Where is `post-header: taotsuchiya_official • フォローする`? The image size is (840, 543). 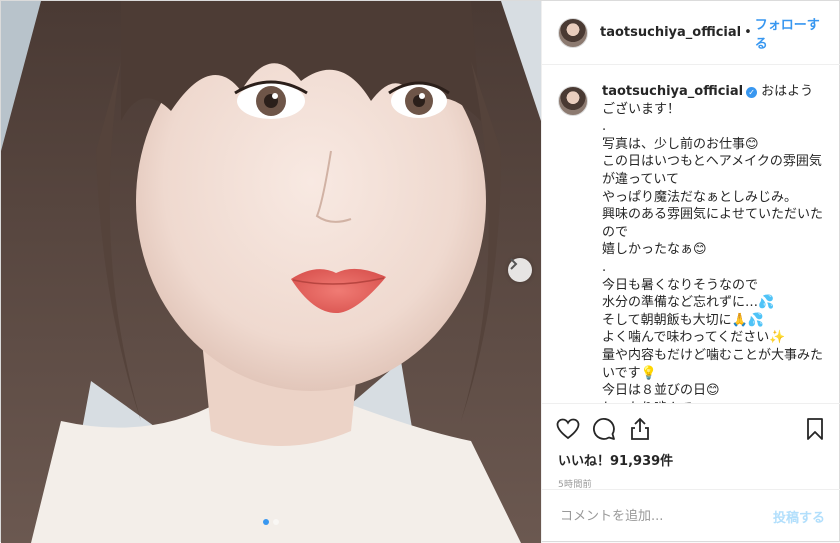 post-header: taotsuchiya_official • フォローする is located at coordinates (691, 33).